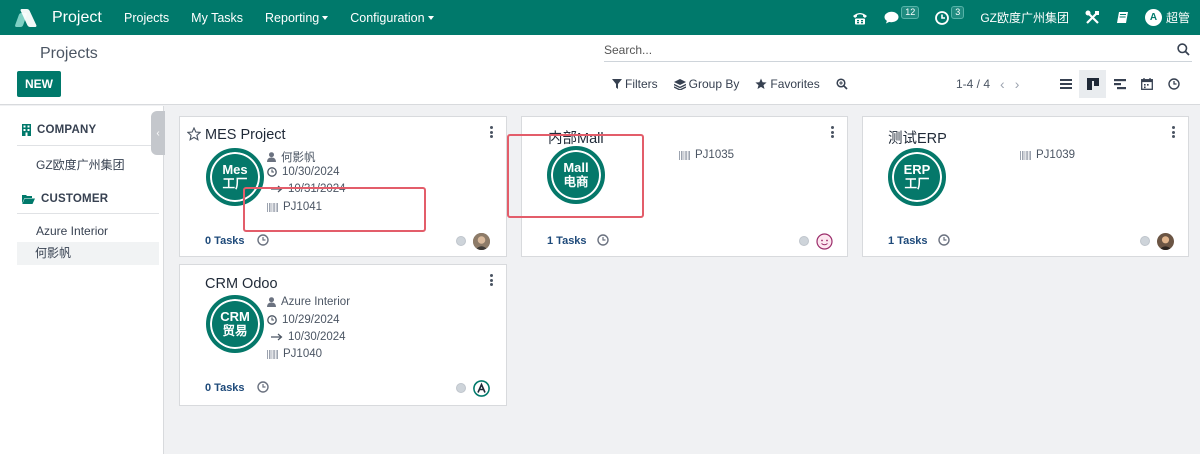 The height and width of the screenshot is (454, 1200). What do you see at coordinates (617, 84) in the screenshot?
I see `filter-icon` at bounding box center [617, 84].